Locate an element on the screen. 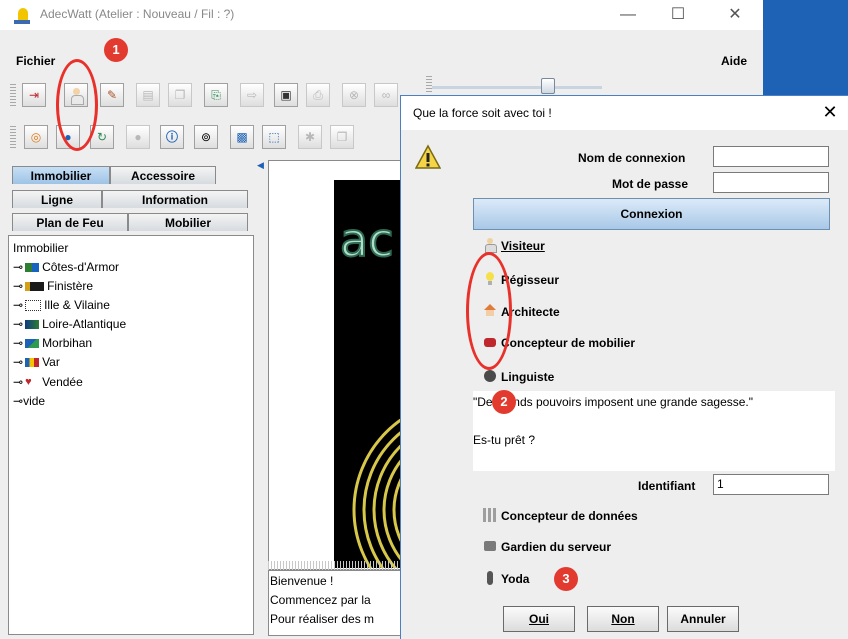 The height and width of the screenshot is (639, 848). window-title: AdecWatt (Atelier : Nouveau / Fil : ?) is located at coordinates (137, 14).